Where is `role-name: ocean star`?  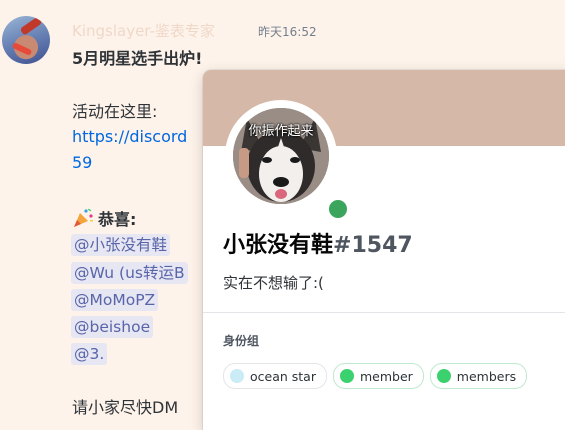 role-name: ocean star is located at coordinates (283, 376).